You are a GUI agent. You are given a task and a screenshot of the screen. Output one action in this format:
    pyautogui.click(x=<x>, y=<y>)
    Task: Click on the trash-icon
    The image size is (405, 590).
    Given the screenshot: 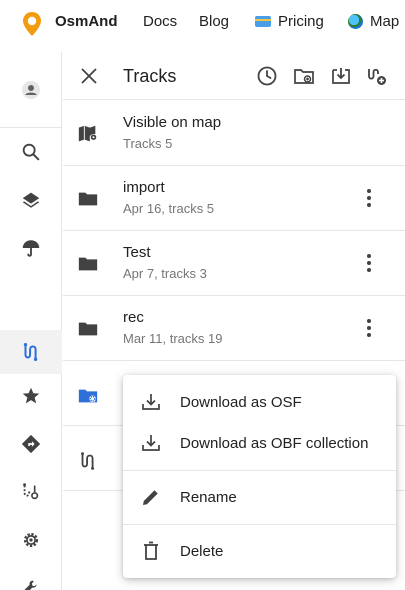 What is the action you would take?
    pyautogui.click(x=151, y=550)
    